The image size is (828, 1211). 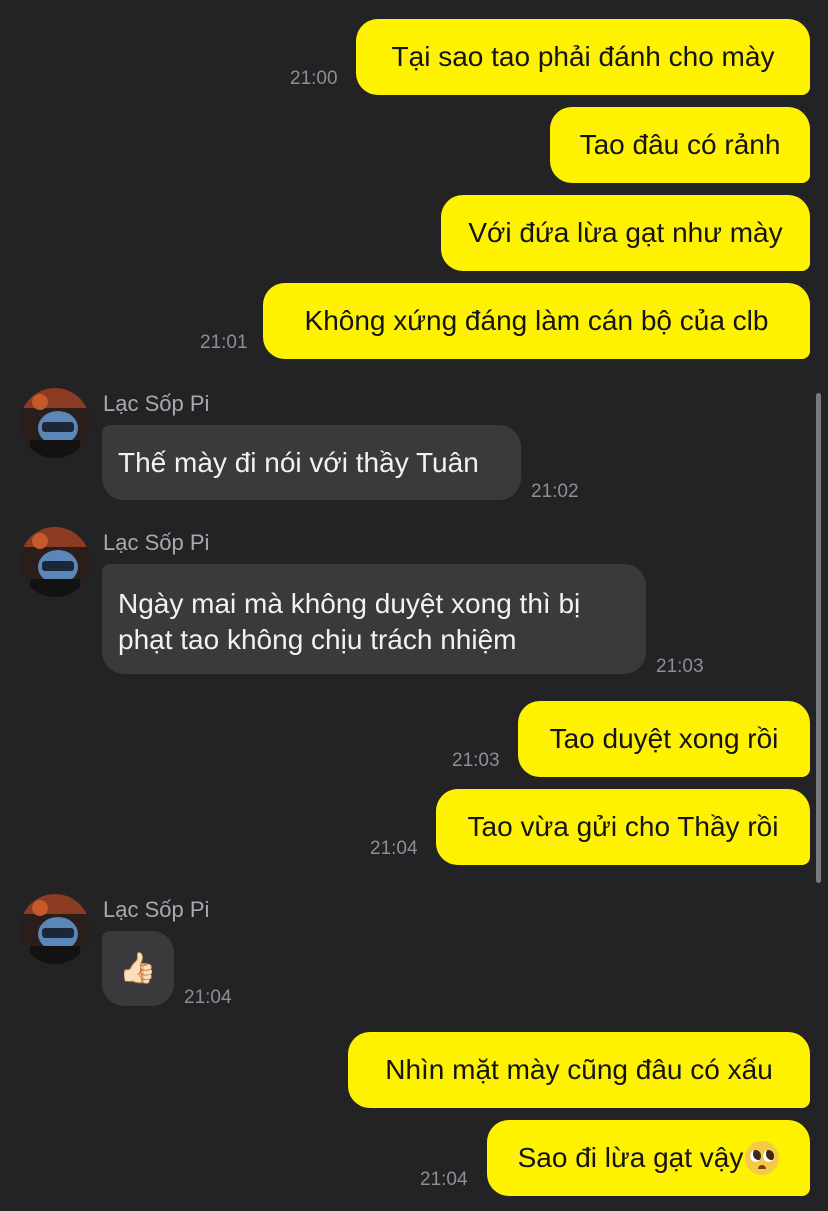 I want to click on outgoing-message: Tao duyệt xong rồi, so click(x=664, y=739).